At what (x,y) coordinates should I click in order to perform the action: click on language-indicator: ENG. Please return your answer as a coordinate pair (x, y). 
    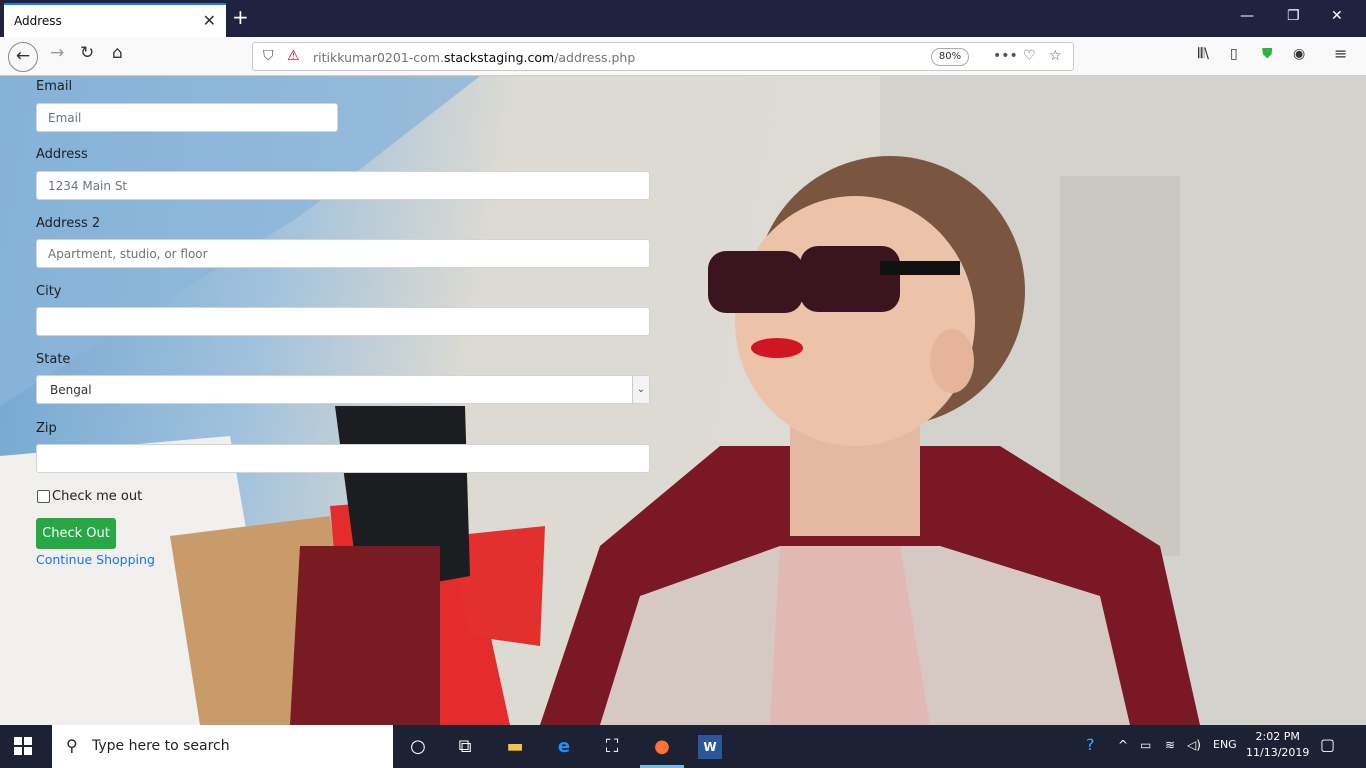
    Looking at the image, I should click on (1225, 744).